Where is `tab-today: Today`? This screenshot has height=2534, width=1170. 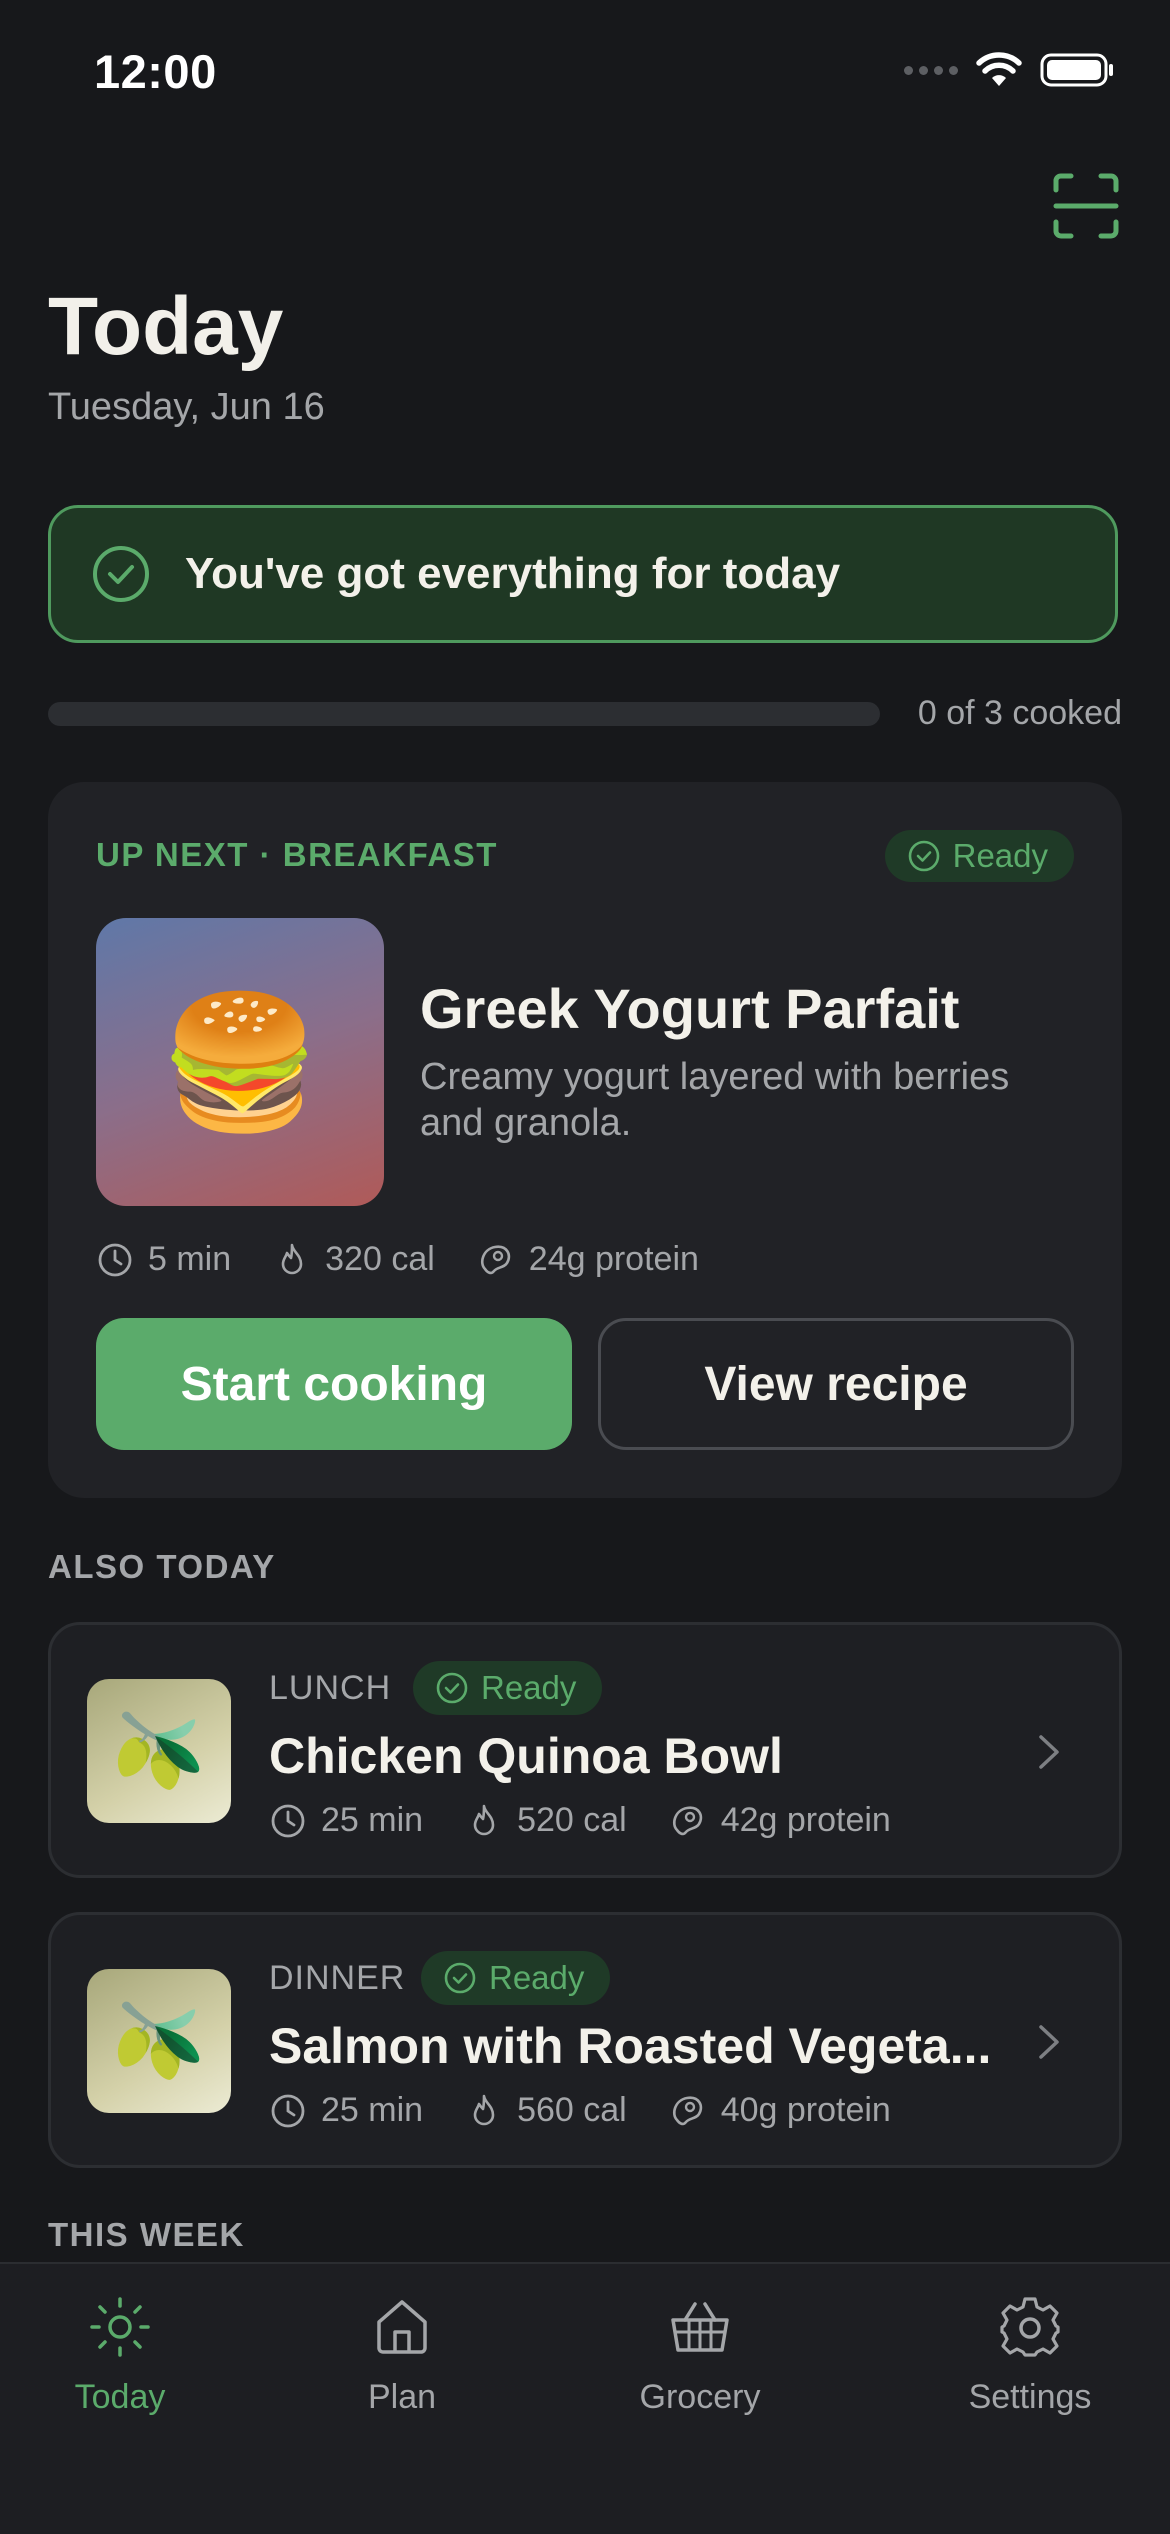 tab-today: Today is located at coordinates (120, 2340).